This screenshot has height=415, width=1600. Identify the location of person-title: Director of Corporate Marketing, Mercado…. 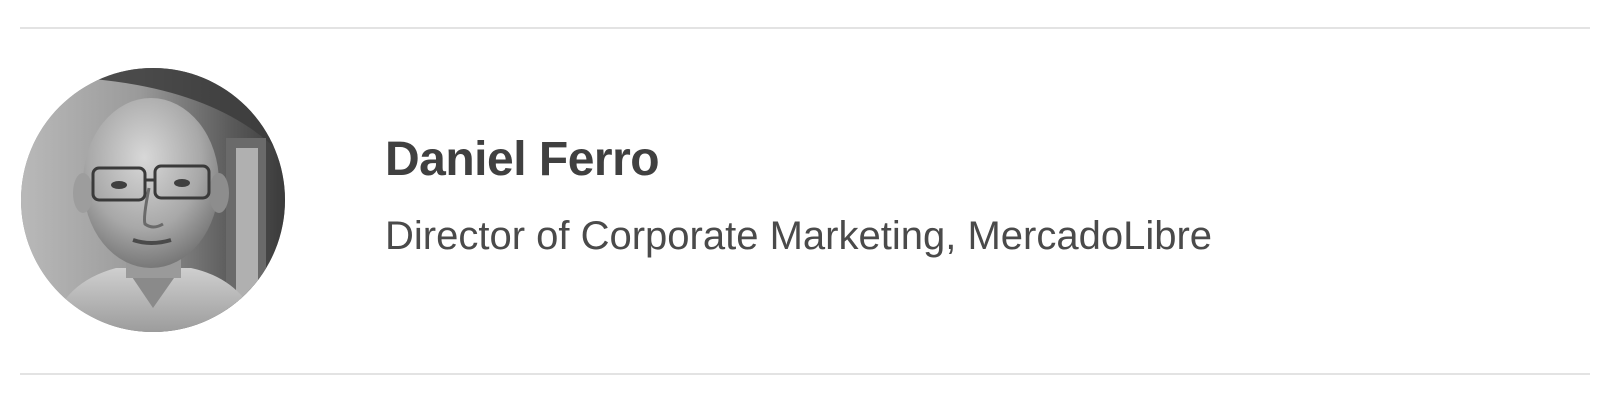
(799, 236).